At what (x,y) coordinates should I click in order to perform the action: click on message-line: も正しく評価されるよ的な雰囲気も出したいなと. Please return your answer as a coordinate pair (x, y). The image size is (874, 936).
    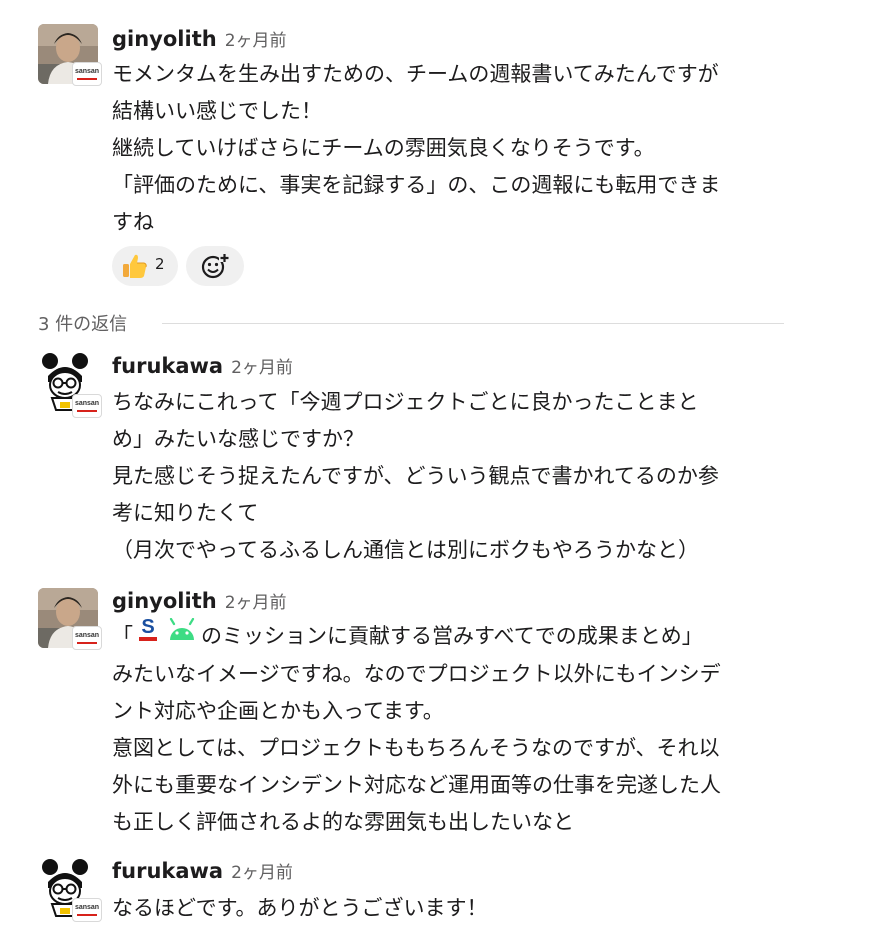
    Looking at the image, I should click on (343, 822).